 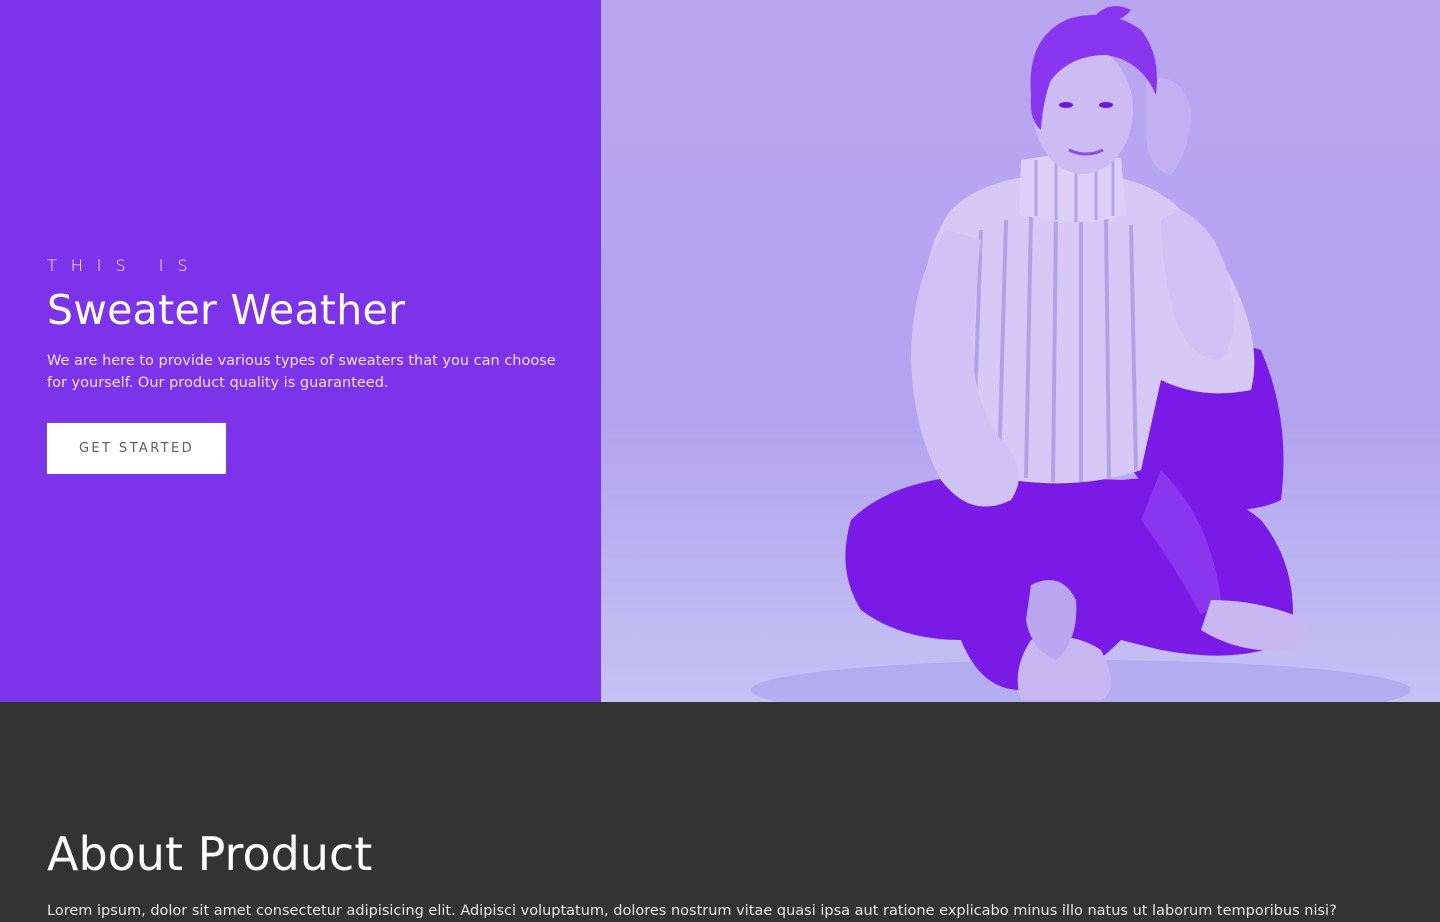 What do you see at coordinates (124, 265) in the screenshot?
I see `hero-eyebrow: THIS IS` at bounding box center [124, 265].